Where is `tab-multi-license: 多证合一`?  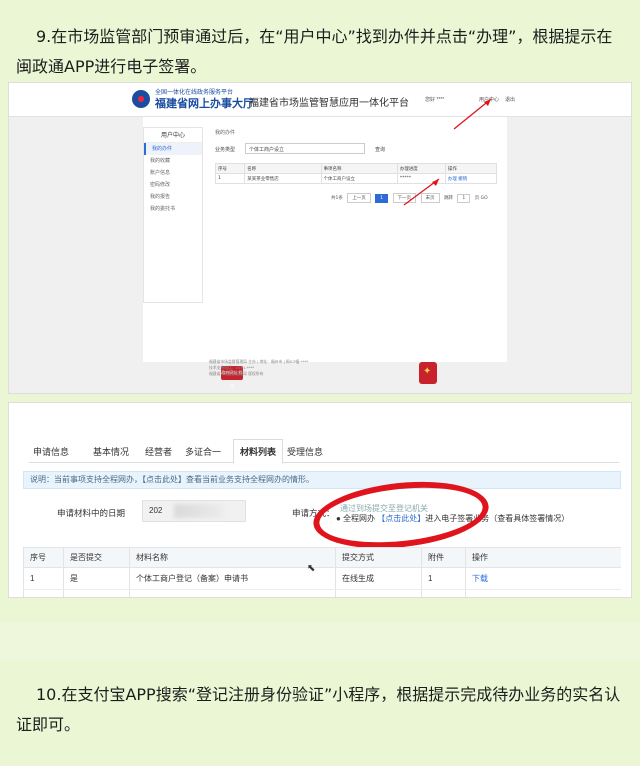 tab-multi-license: 多证合一 is located at coordinates (203, 451).